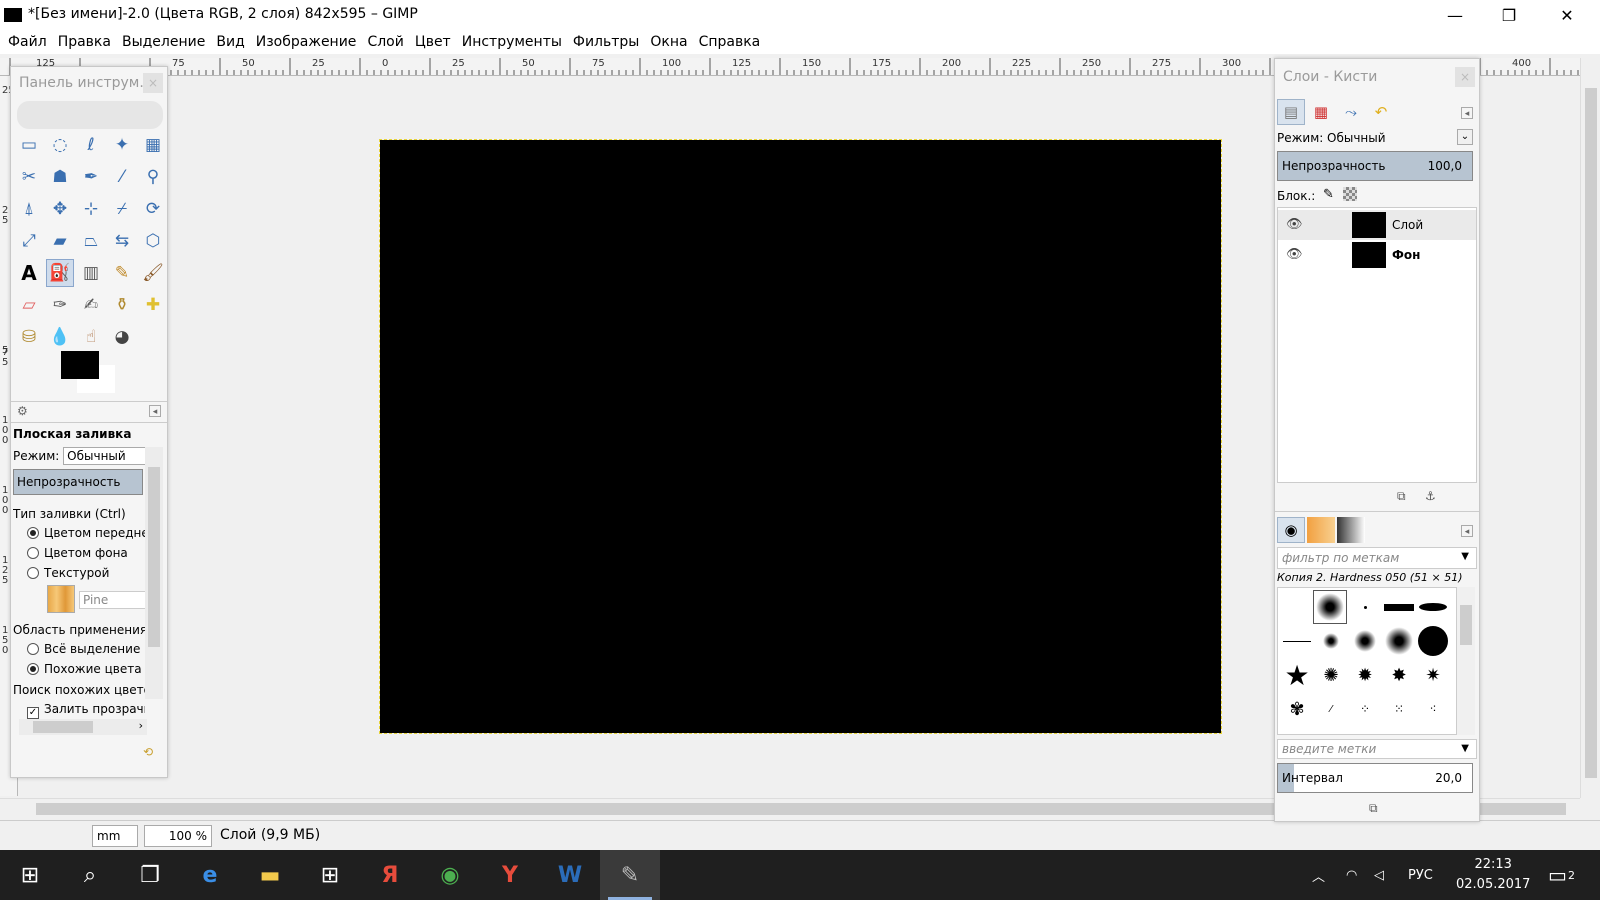  Describe the element at coordinates (29, 337) in the screenshot. I see `perspective-clone-icon: ⛁` at that location.